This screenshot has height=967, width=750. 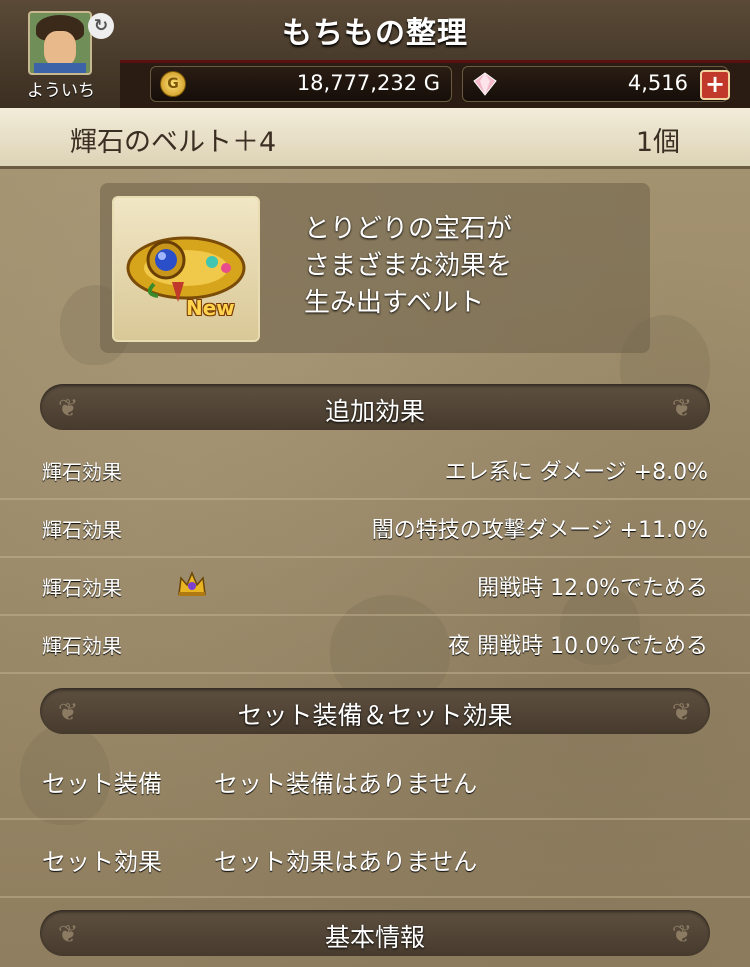 What do you see at coordinates (595, 84) in the screenshot?
I see `gem-box` at bounding box center [595, 84].